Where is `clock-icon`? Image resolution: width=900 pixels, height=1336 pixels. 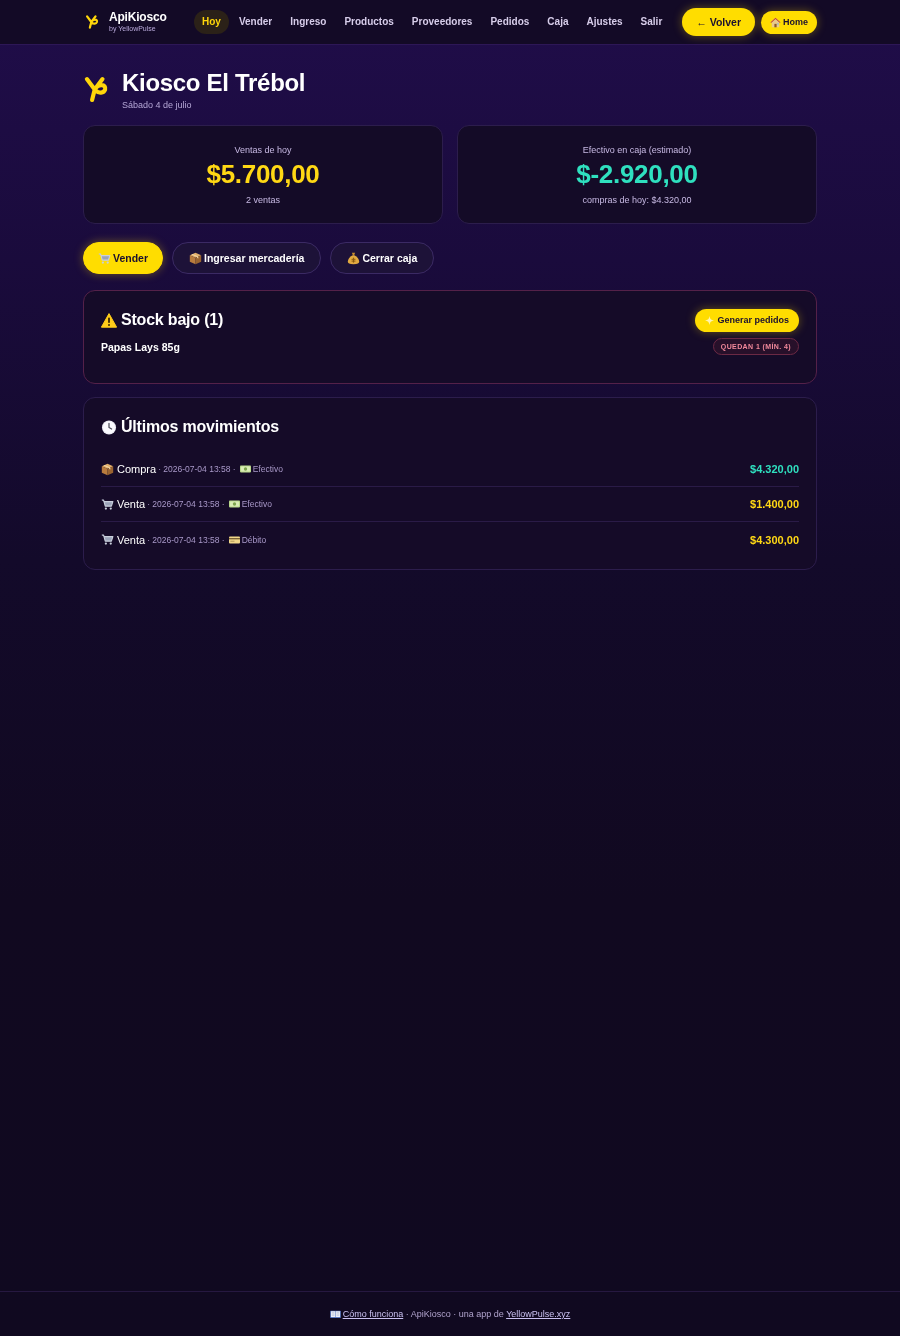
clock-icon is located at coordinates (109, 427).